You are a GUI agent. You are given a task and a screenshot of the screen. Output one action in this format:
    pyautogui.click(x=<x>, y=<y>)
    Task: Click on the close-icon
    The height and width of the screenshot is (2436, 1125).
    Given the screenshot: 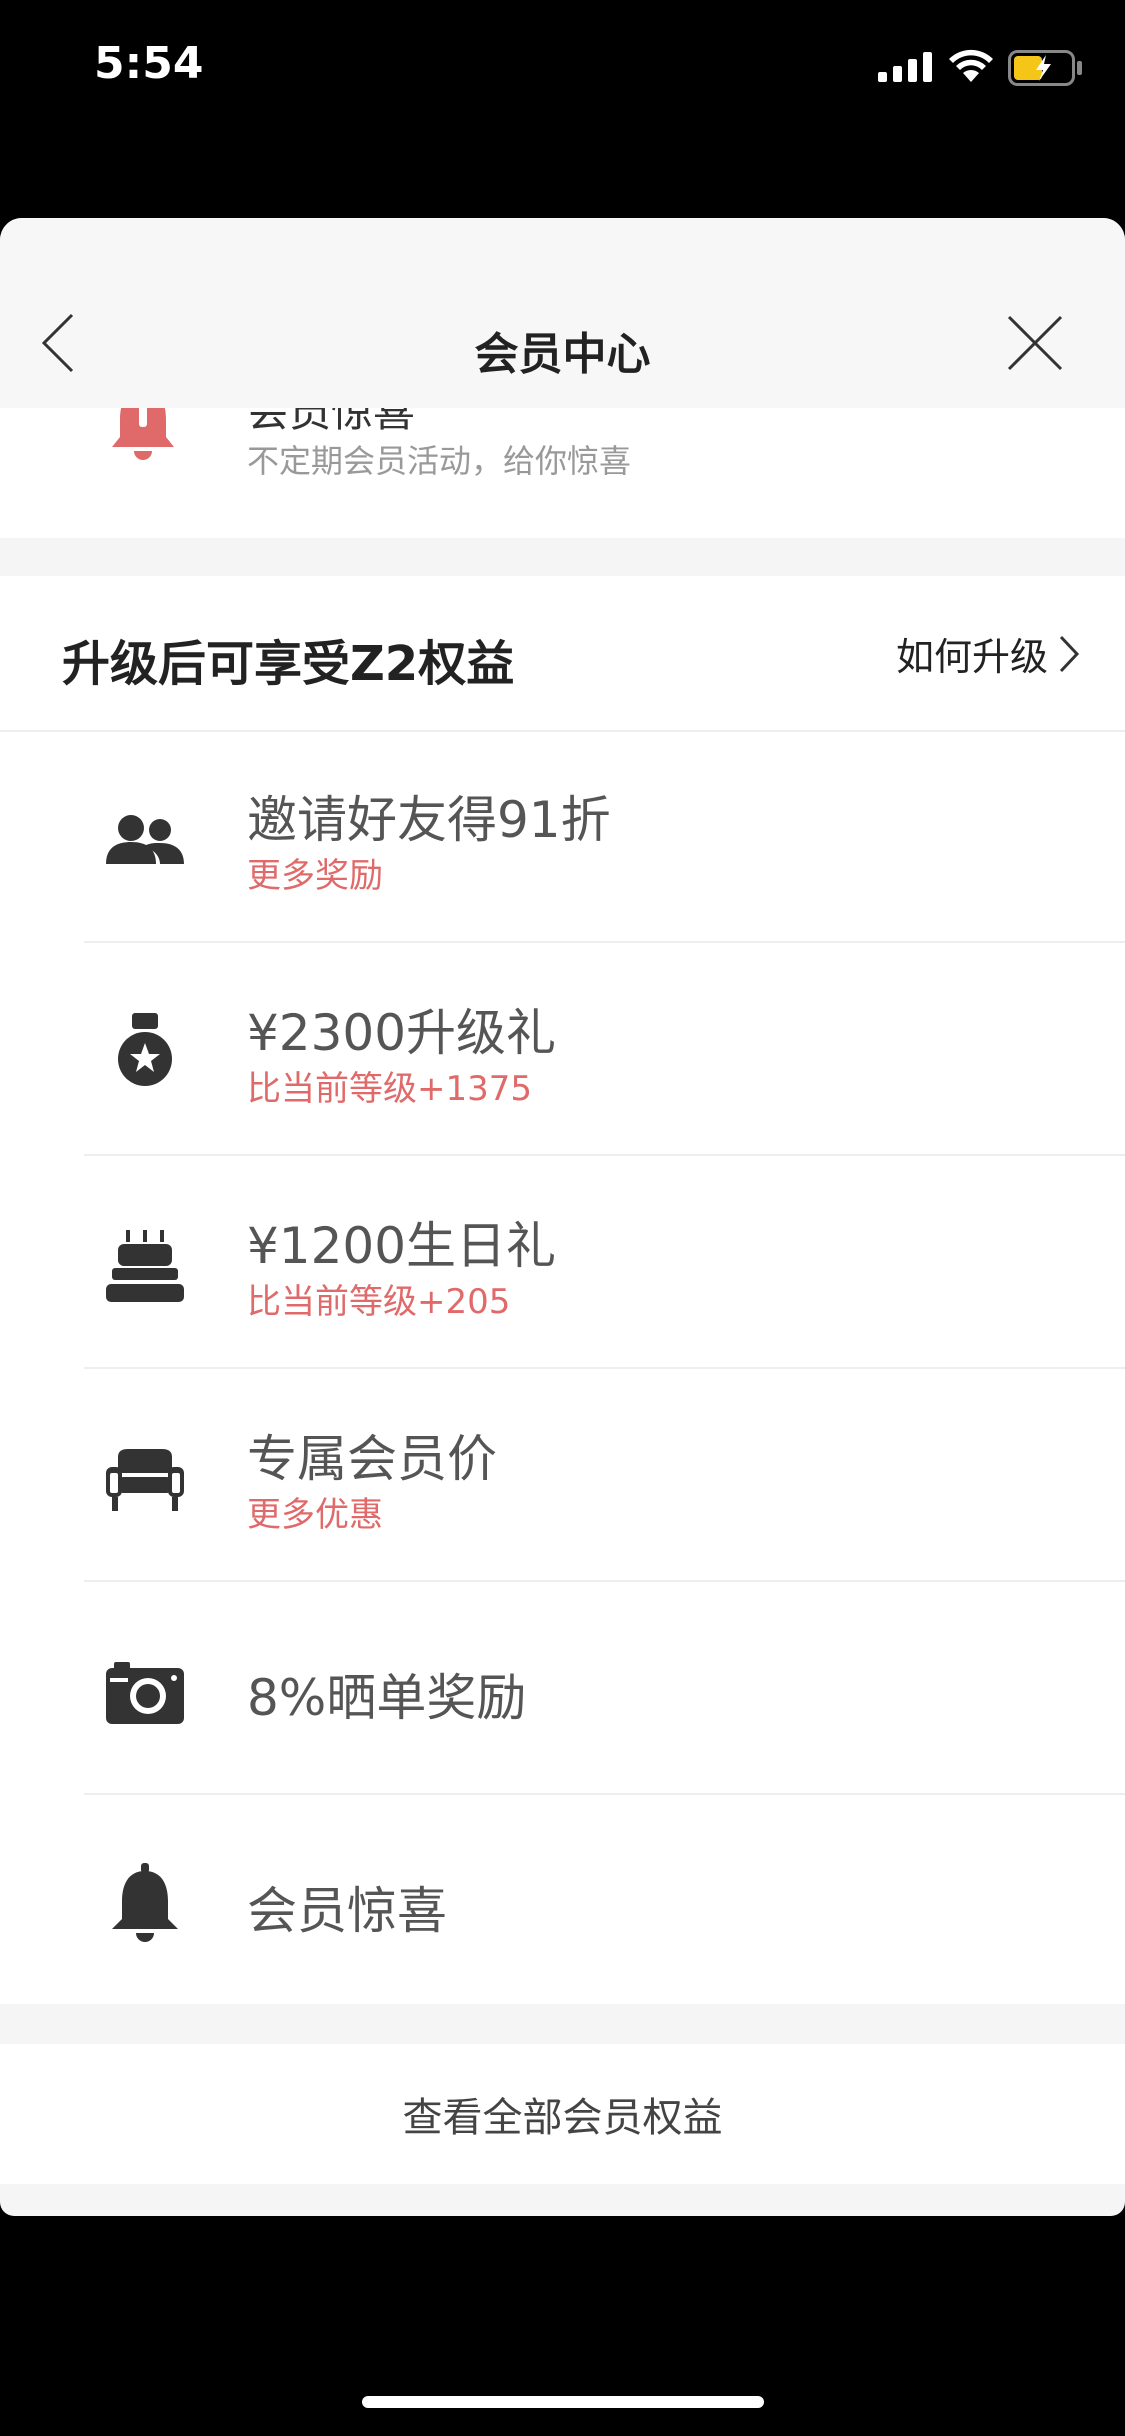 What is the action you would take?
    pyautogui.click(x=1035, y=343)
    